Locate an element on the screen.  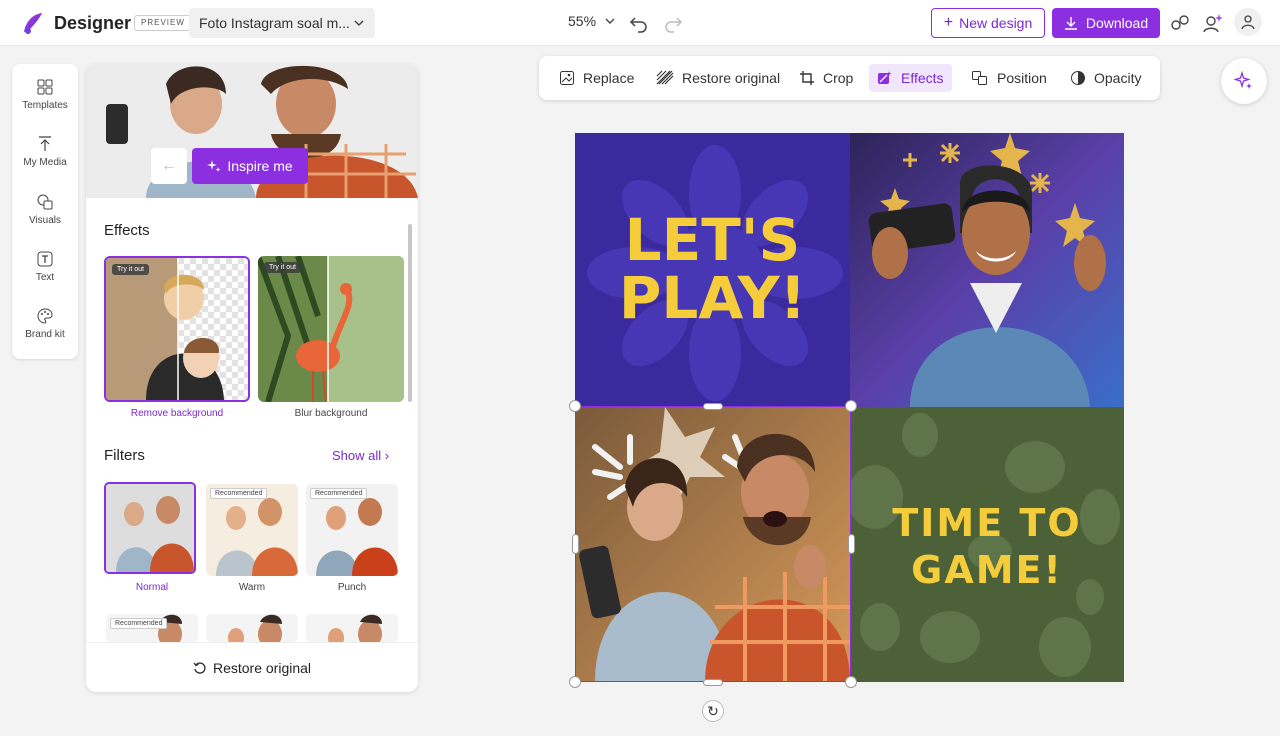
effects-button: Effects is located at coordinates (910, 78).